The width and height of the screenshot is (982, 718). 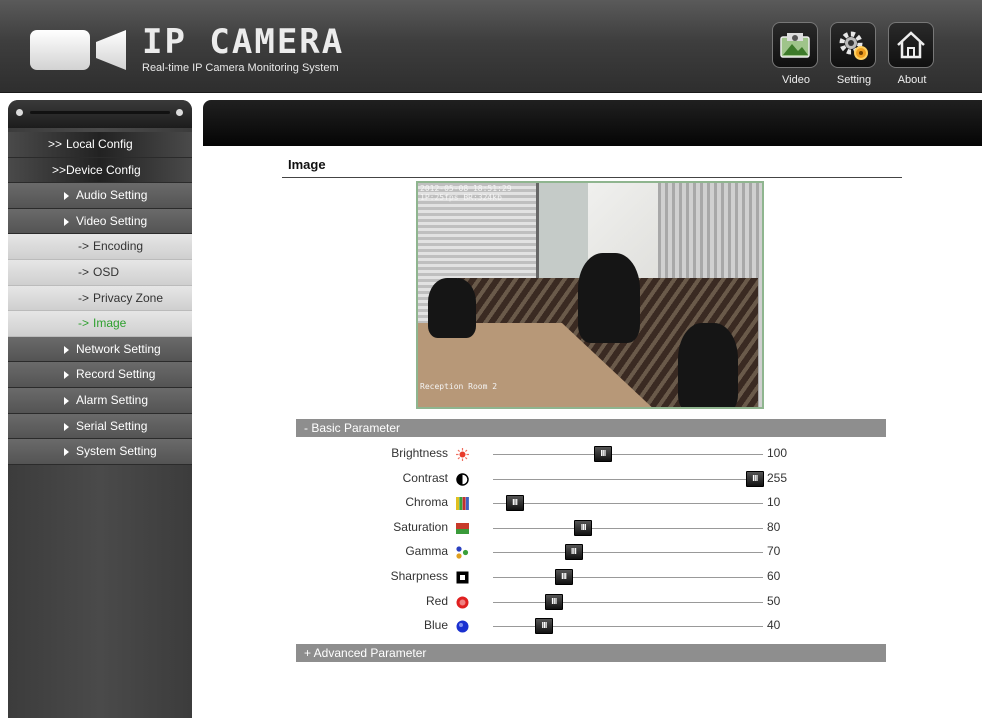 I want to click on setting-button-label: Setting, so click(x=854, y=80).